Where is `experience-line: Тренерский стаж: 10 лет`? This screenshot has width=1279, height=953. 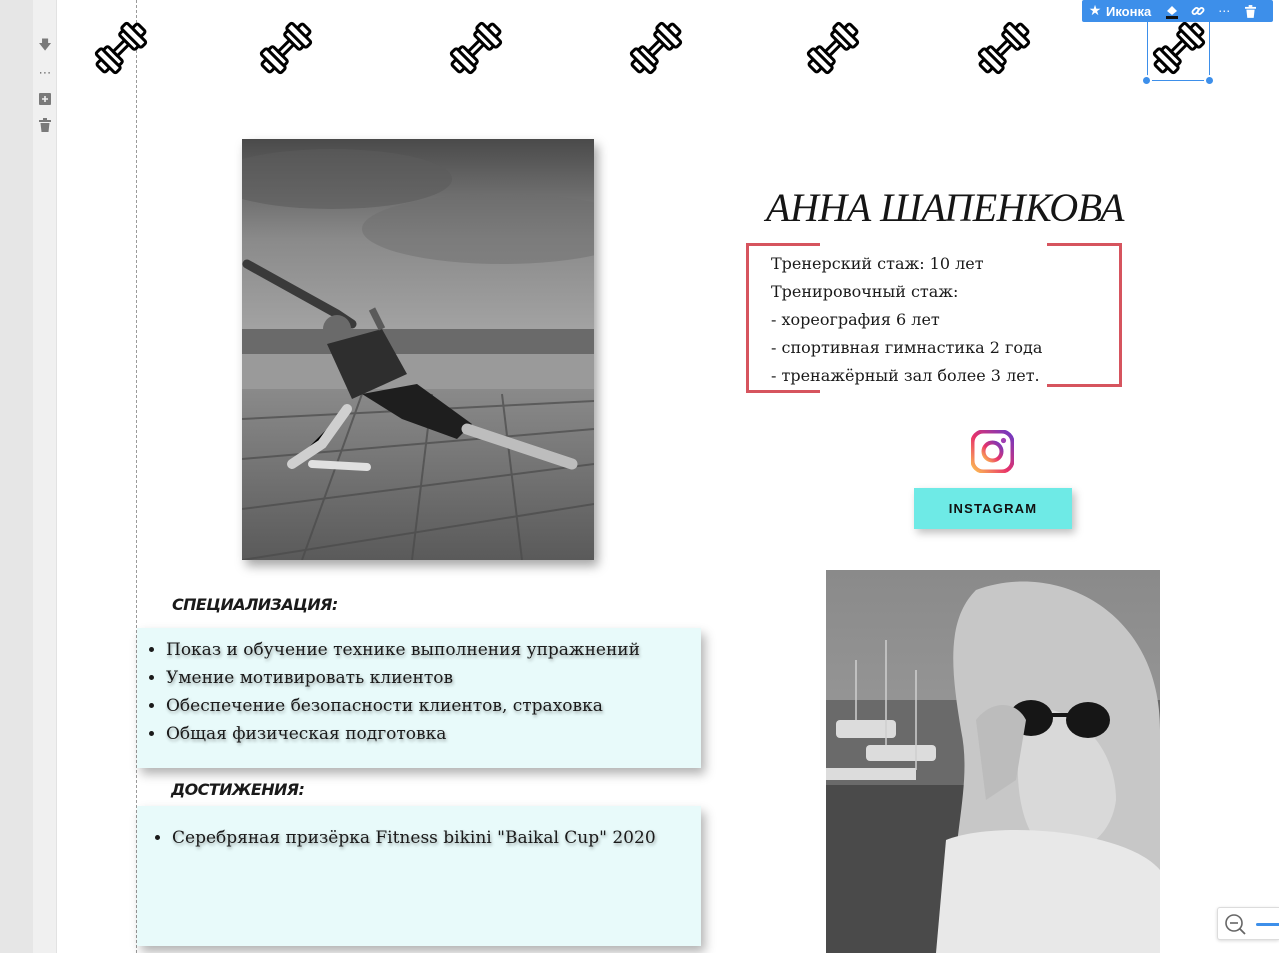 experience-line: Тренерский стаж: 10 лет is located at coordinates (877, 263).